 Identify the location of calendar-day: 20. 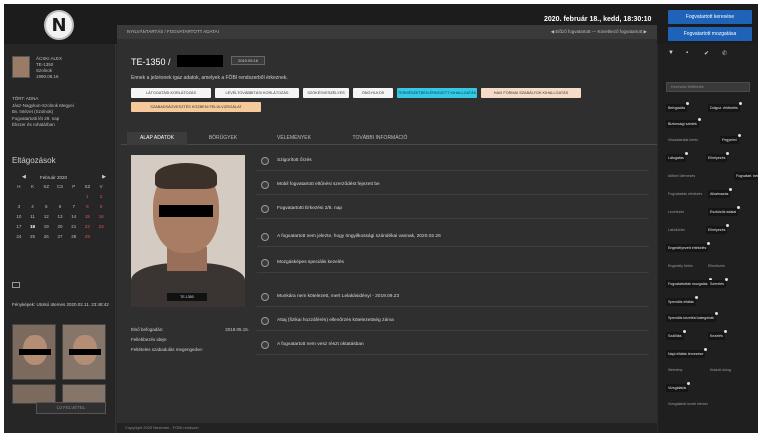
(60, 226).